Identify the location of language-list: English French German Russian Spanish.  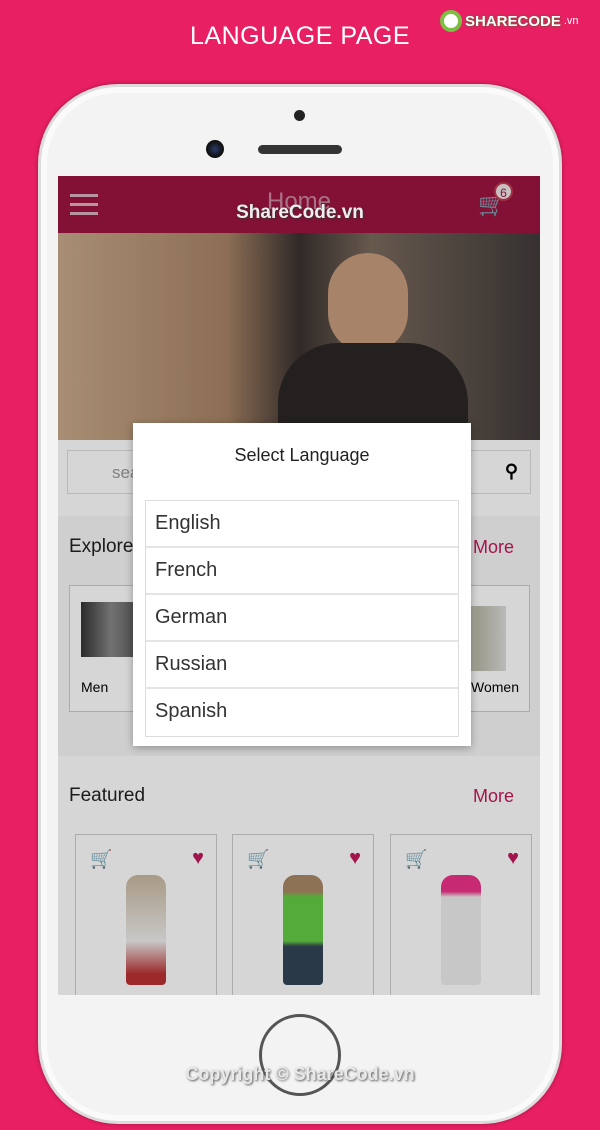
(302, 618).